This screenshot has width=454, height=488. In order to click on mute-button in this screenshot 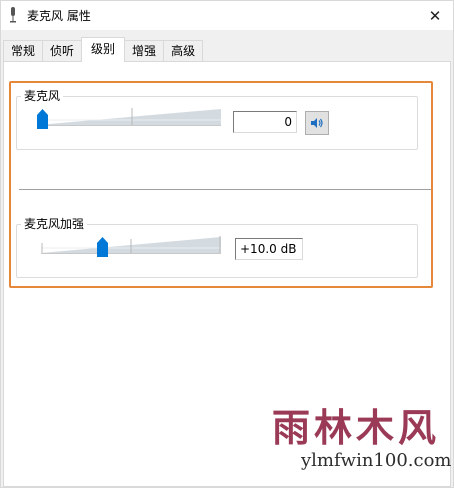, I will do `click(317, 123)`.